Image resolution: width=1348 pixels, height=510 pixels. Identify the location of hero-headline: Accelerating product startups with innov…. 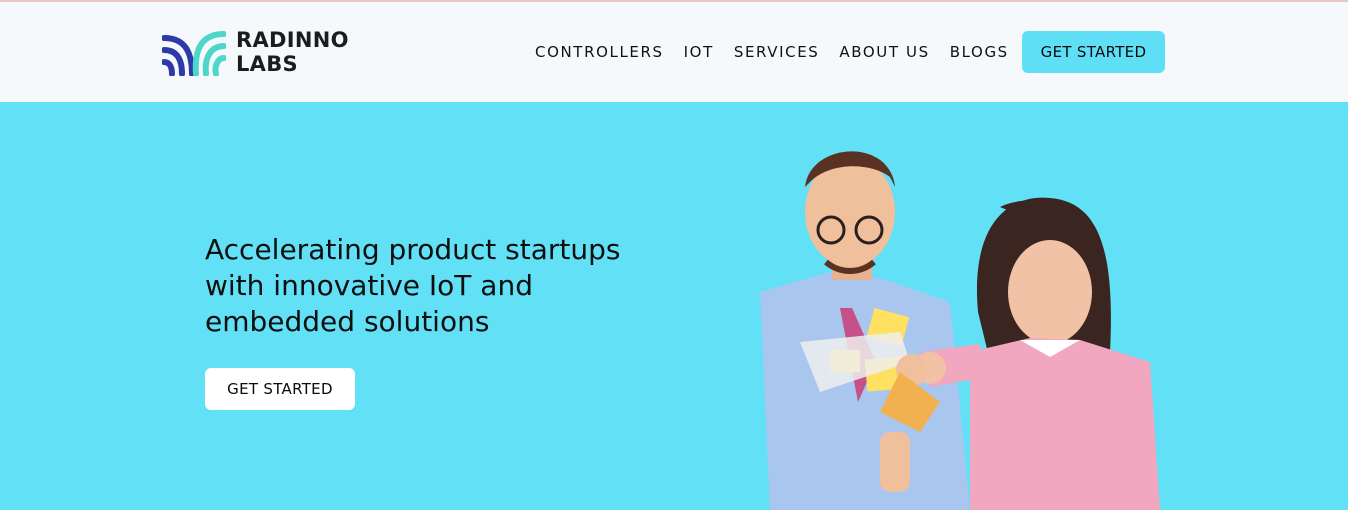
(440, 286).